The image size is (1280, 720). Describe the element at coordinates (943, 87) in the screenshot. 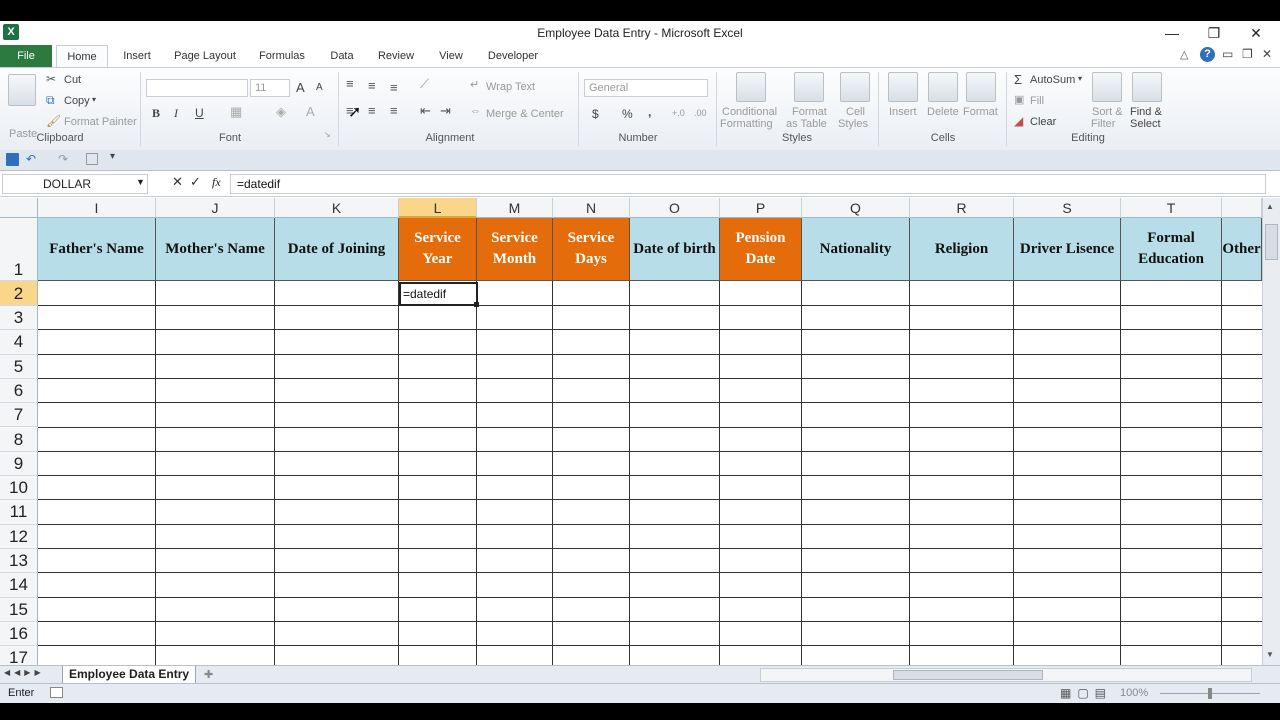

I see `delete-cells-icon` at that location.